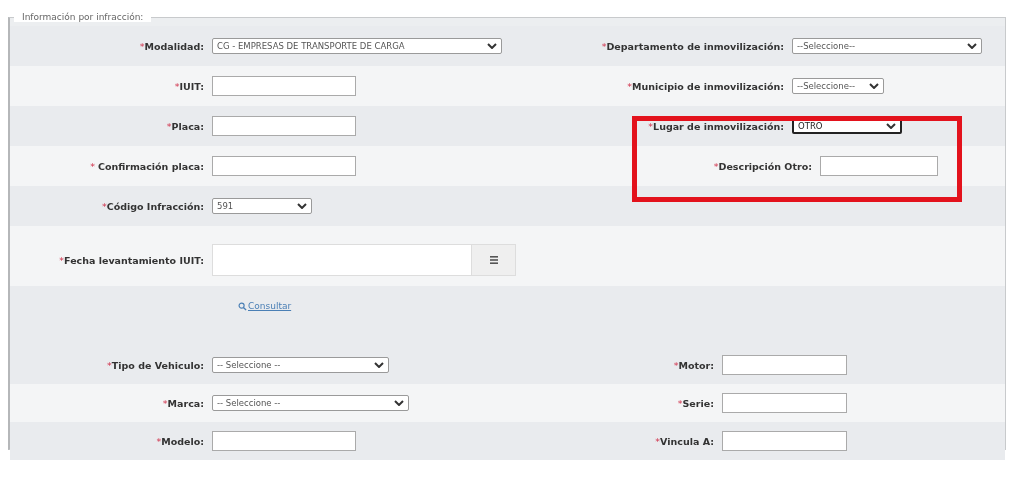 Image resolution: width=1018 pixels, height=490 pixels. What do you see at coordinates (265, 306) in the screenshot?
I see `consultar-link: Consultar` at bounding box center [265, 306].